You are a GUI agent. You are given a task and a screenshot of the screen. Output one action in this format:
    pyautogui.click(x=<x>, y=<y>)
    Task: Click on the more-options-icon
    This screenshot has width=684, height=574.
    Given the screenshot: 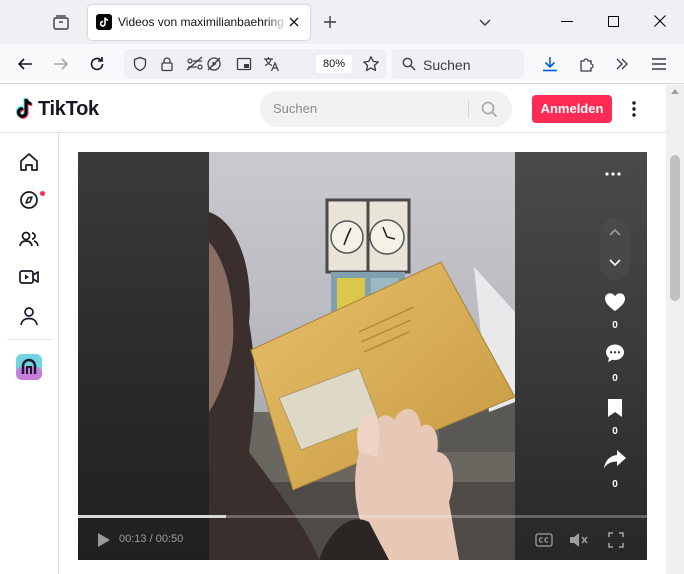 What is the action you would take?
    pyautogui.click(x=634, y=109)
    